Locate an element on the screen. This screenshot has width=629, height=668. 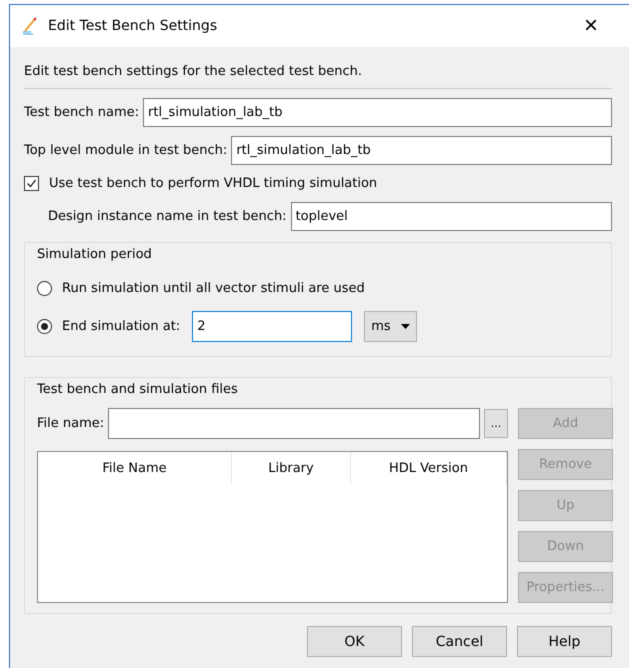
input-field is located at coordinates (294, 423).